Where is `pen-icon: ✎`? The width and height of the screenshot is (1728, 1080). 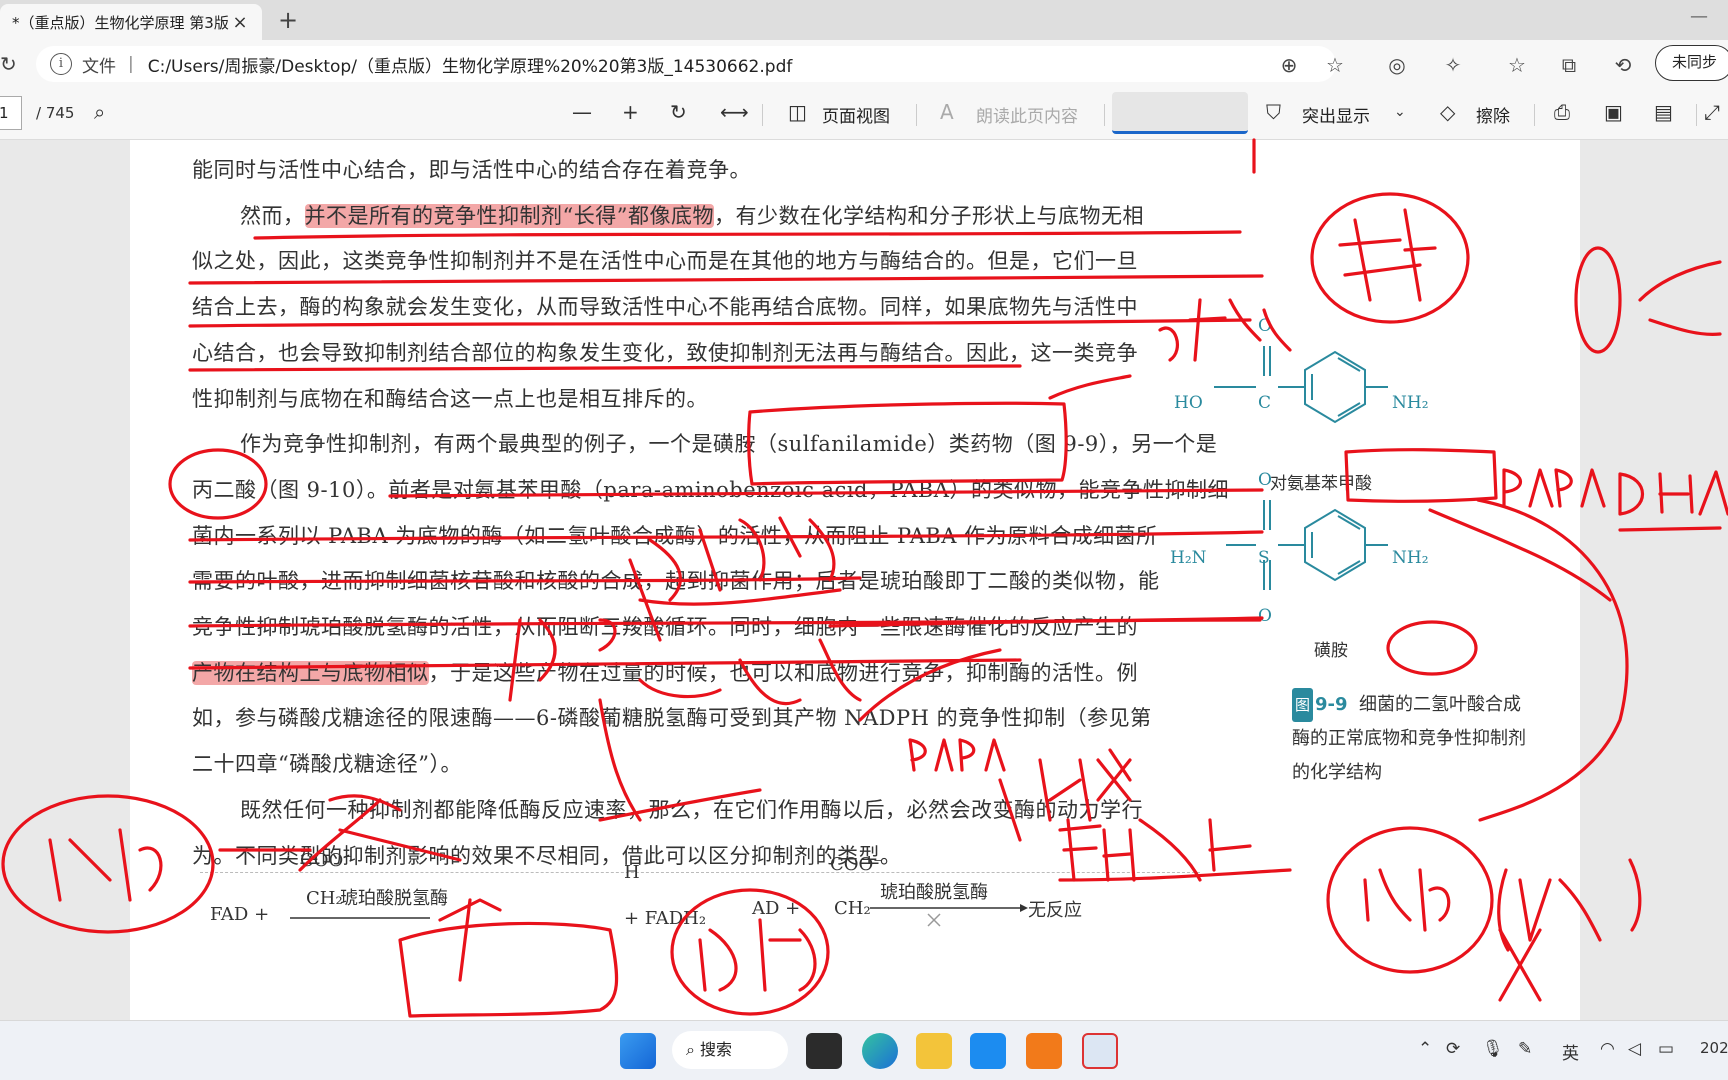 pen-icon: ✎ is located at coordinates (1525, 1049).